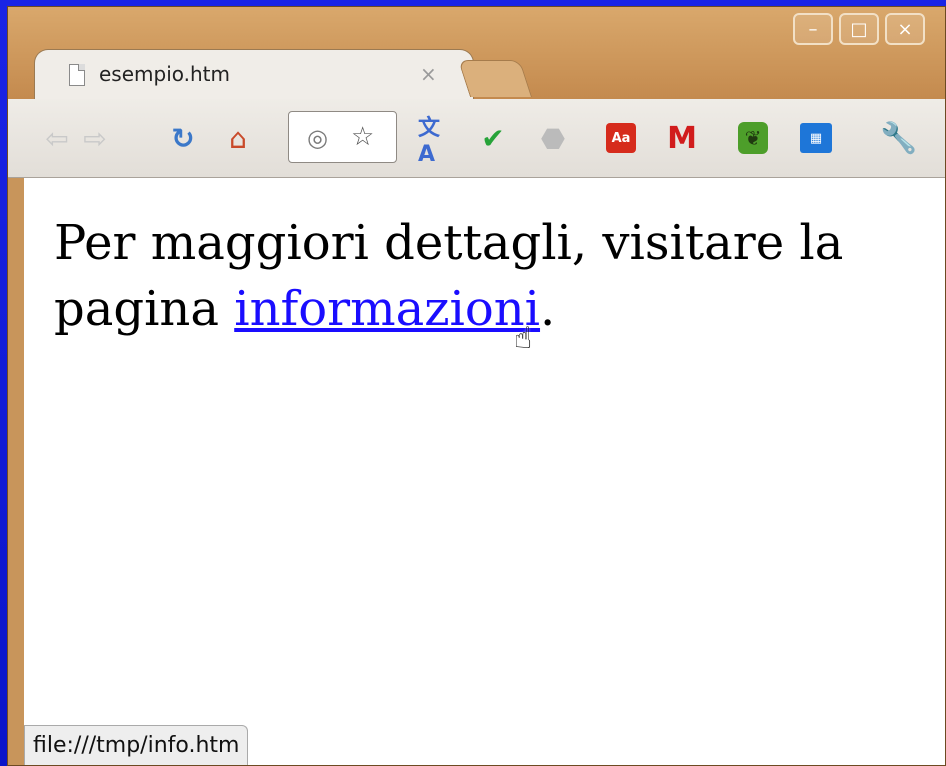  What do you see at coordinates (428, 74) in the screenshot?
I see `tab-close-icon: ×` at bounding box center [428, 74].